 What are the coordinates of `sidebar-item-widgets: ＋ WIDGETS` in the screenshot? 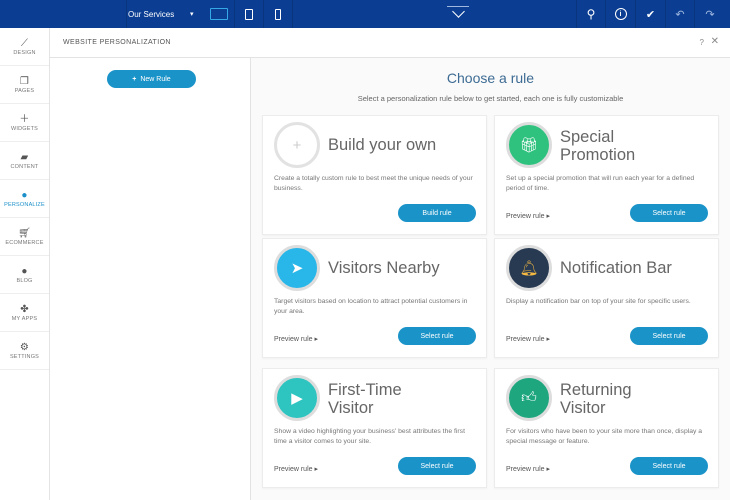 It's located at (24, 123).